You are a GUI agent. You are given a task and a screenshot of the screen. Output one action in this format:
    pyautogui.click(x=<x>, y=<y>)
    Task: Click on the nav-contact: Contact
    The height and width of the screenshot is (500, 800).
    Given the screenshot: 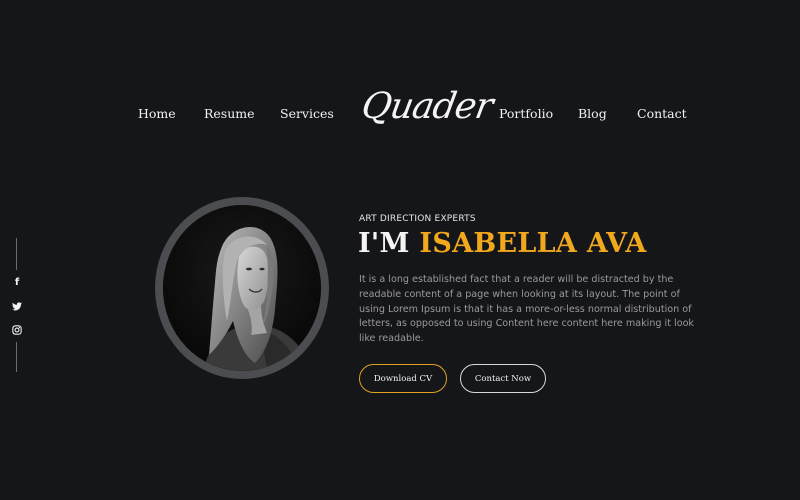 What is the action you would take?
    pyautogui.click(x=662, y=113)
    